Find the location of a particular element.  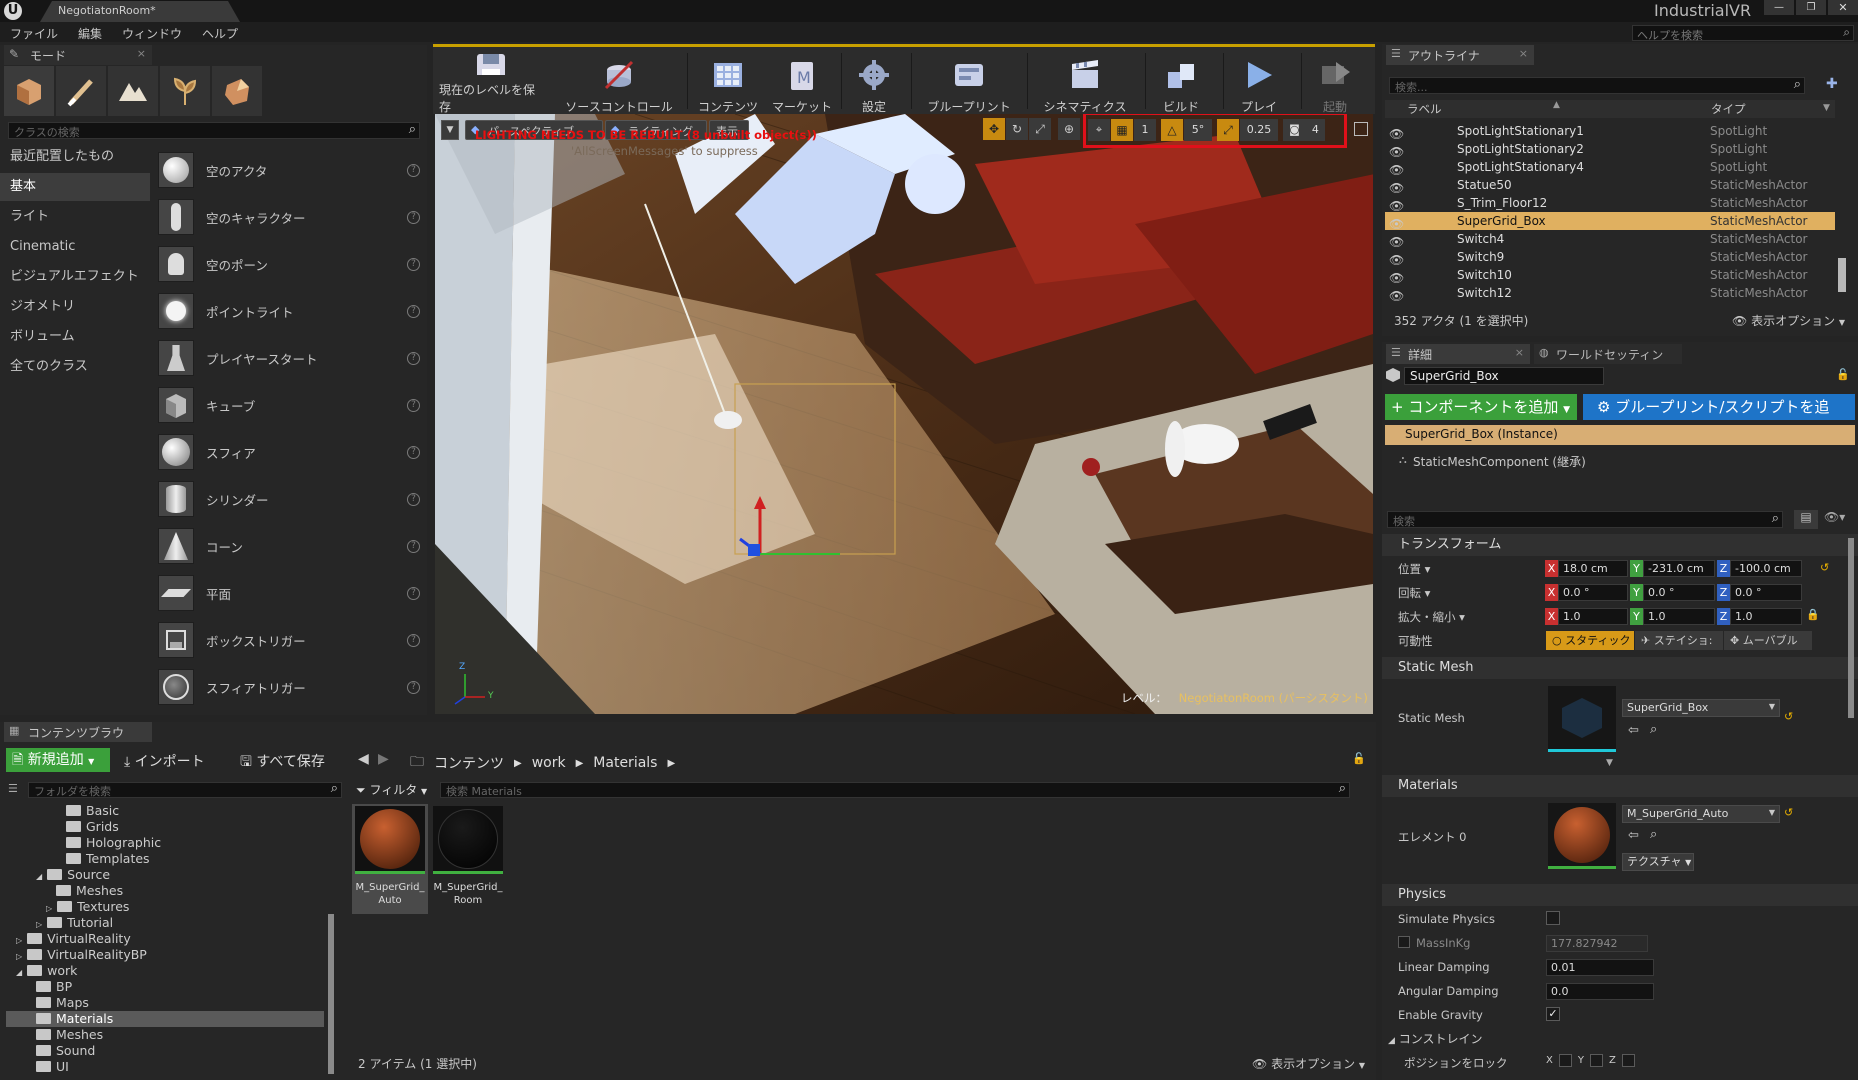

camera-speed-button: ◙ 4 is located at coordinates (1304, 130).